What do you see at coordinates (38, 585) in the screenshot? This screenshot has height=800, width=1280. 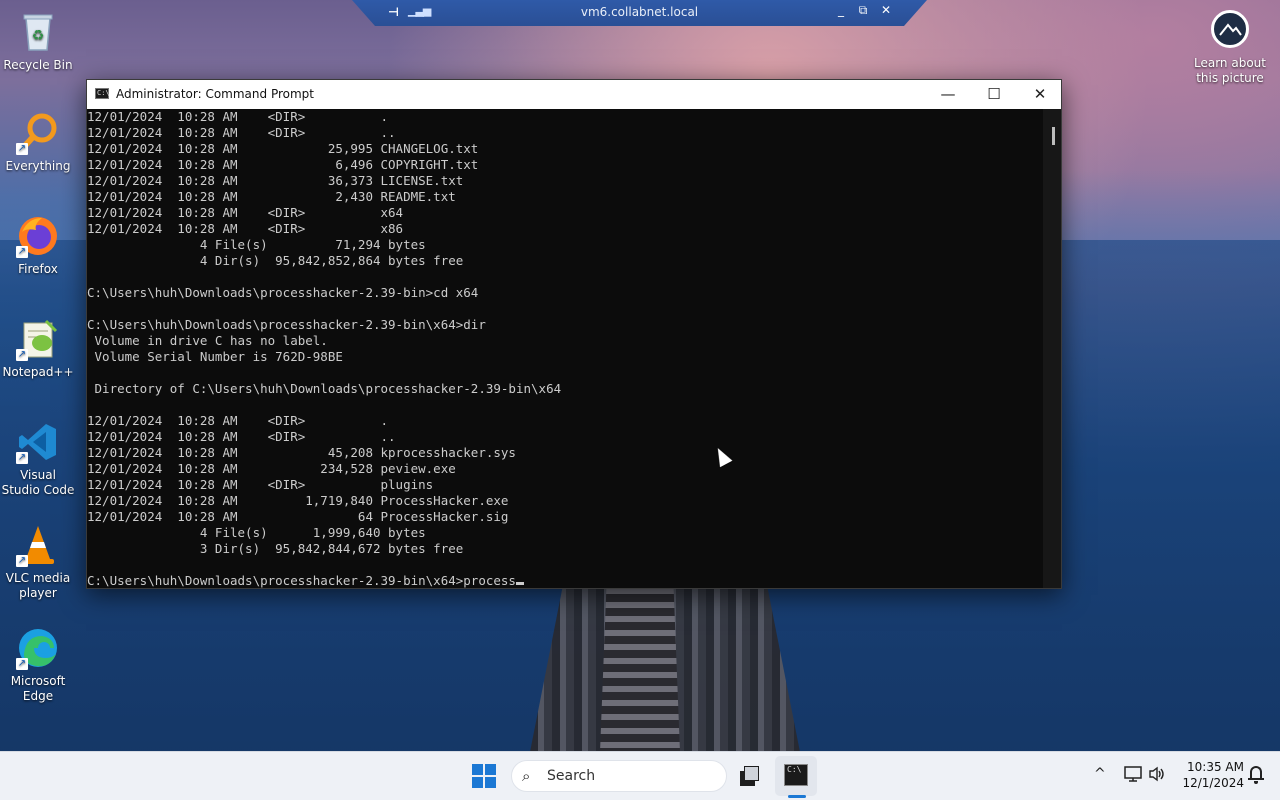 I see `desktop-icon-label: VLC media player` at bounding box center [38, 585].